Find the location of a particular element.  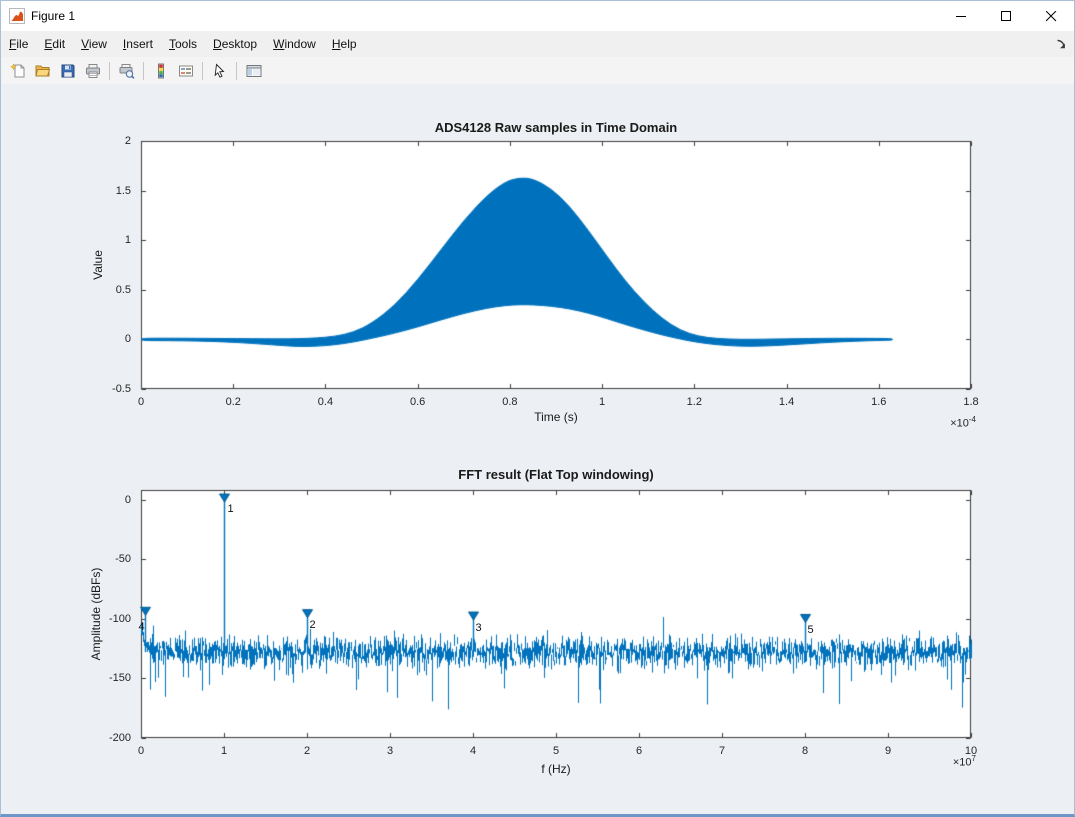

fft-plot-title: FFT result (Flat Top windowing) is located at coordinates (556, 474).